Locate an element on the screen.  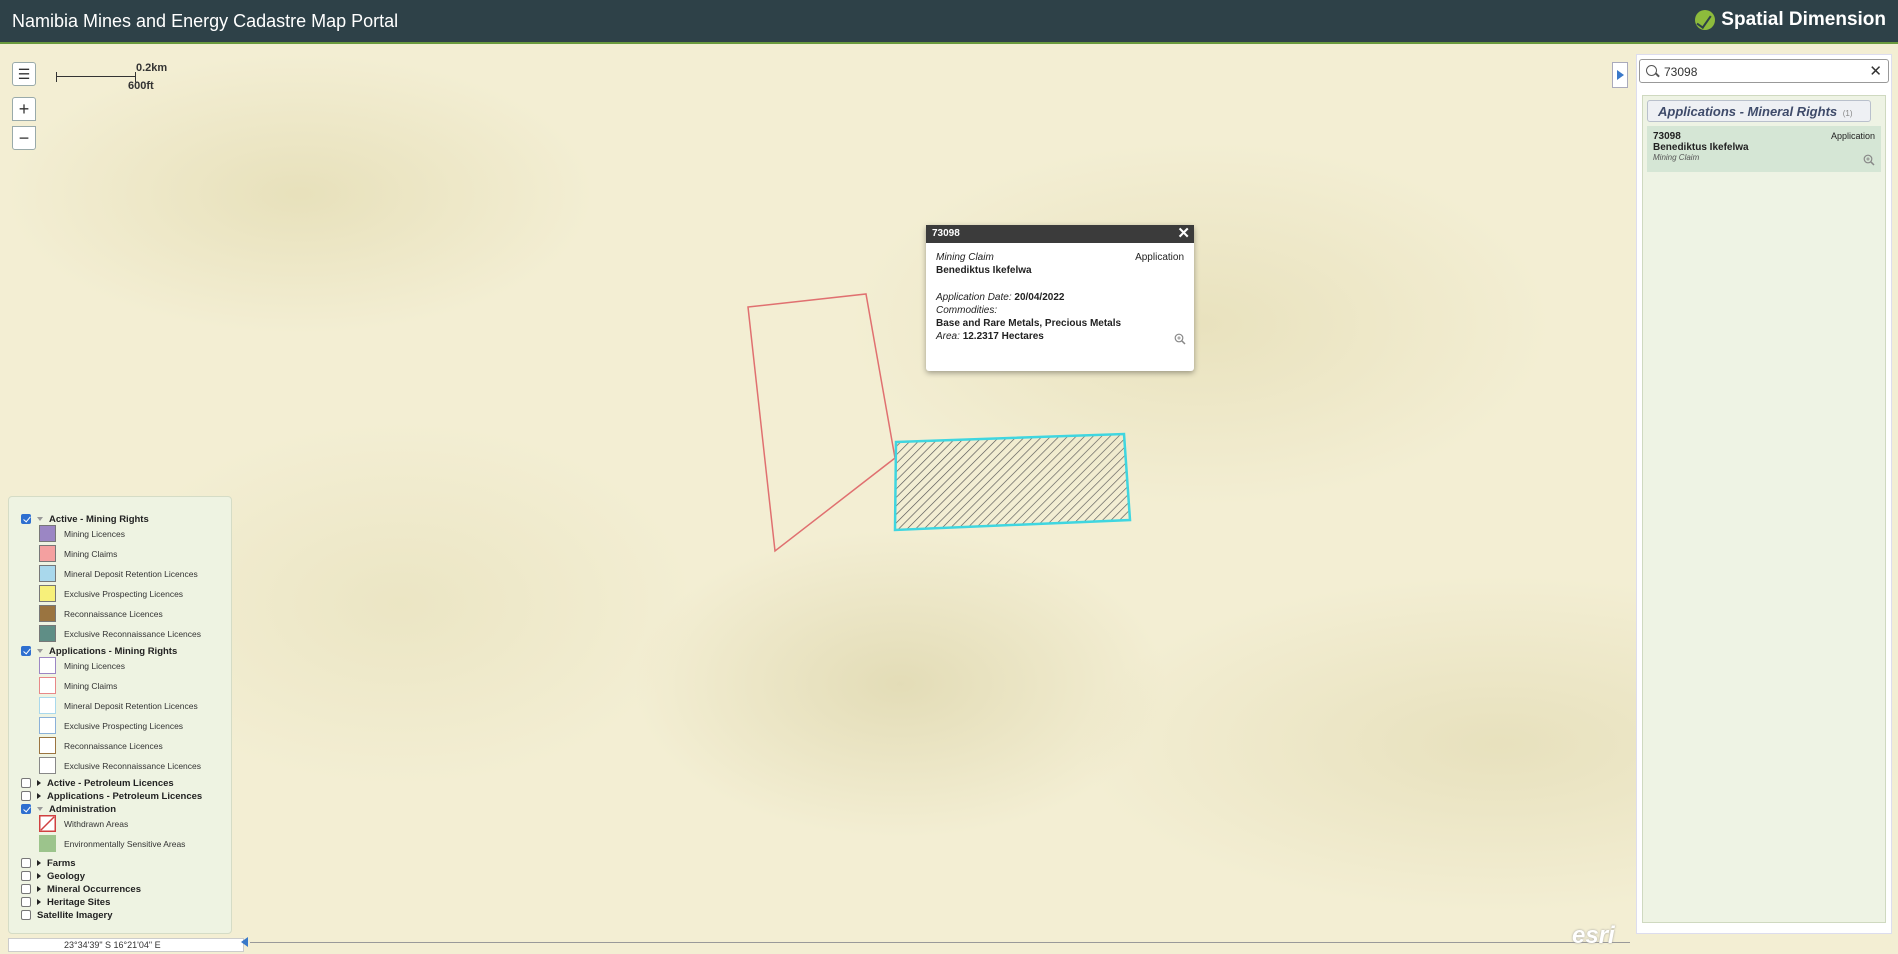
minus-icon: − is located at coordinates (24, 137).